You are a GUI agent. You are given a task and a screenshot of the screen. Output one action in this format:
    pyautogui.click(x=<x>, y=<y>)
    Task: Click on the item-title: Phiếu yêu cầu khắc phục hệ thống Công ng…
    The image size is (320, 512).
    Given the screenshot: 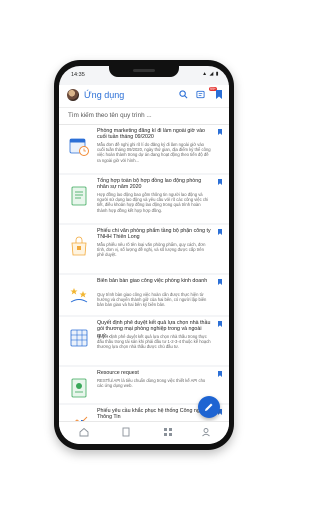 What is the action you would take?
    pyautogui.click(x=151, y=414)
    